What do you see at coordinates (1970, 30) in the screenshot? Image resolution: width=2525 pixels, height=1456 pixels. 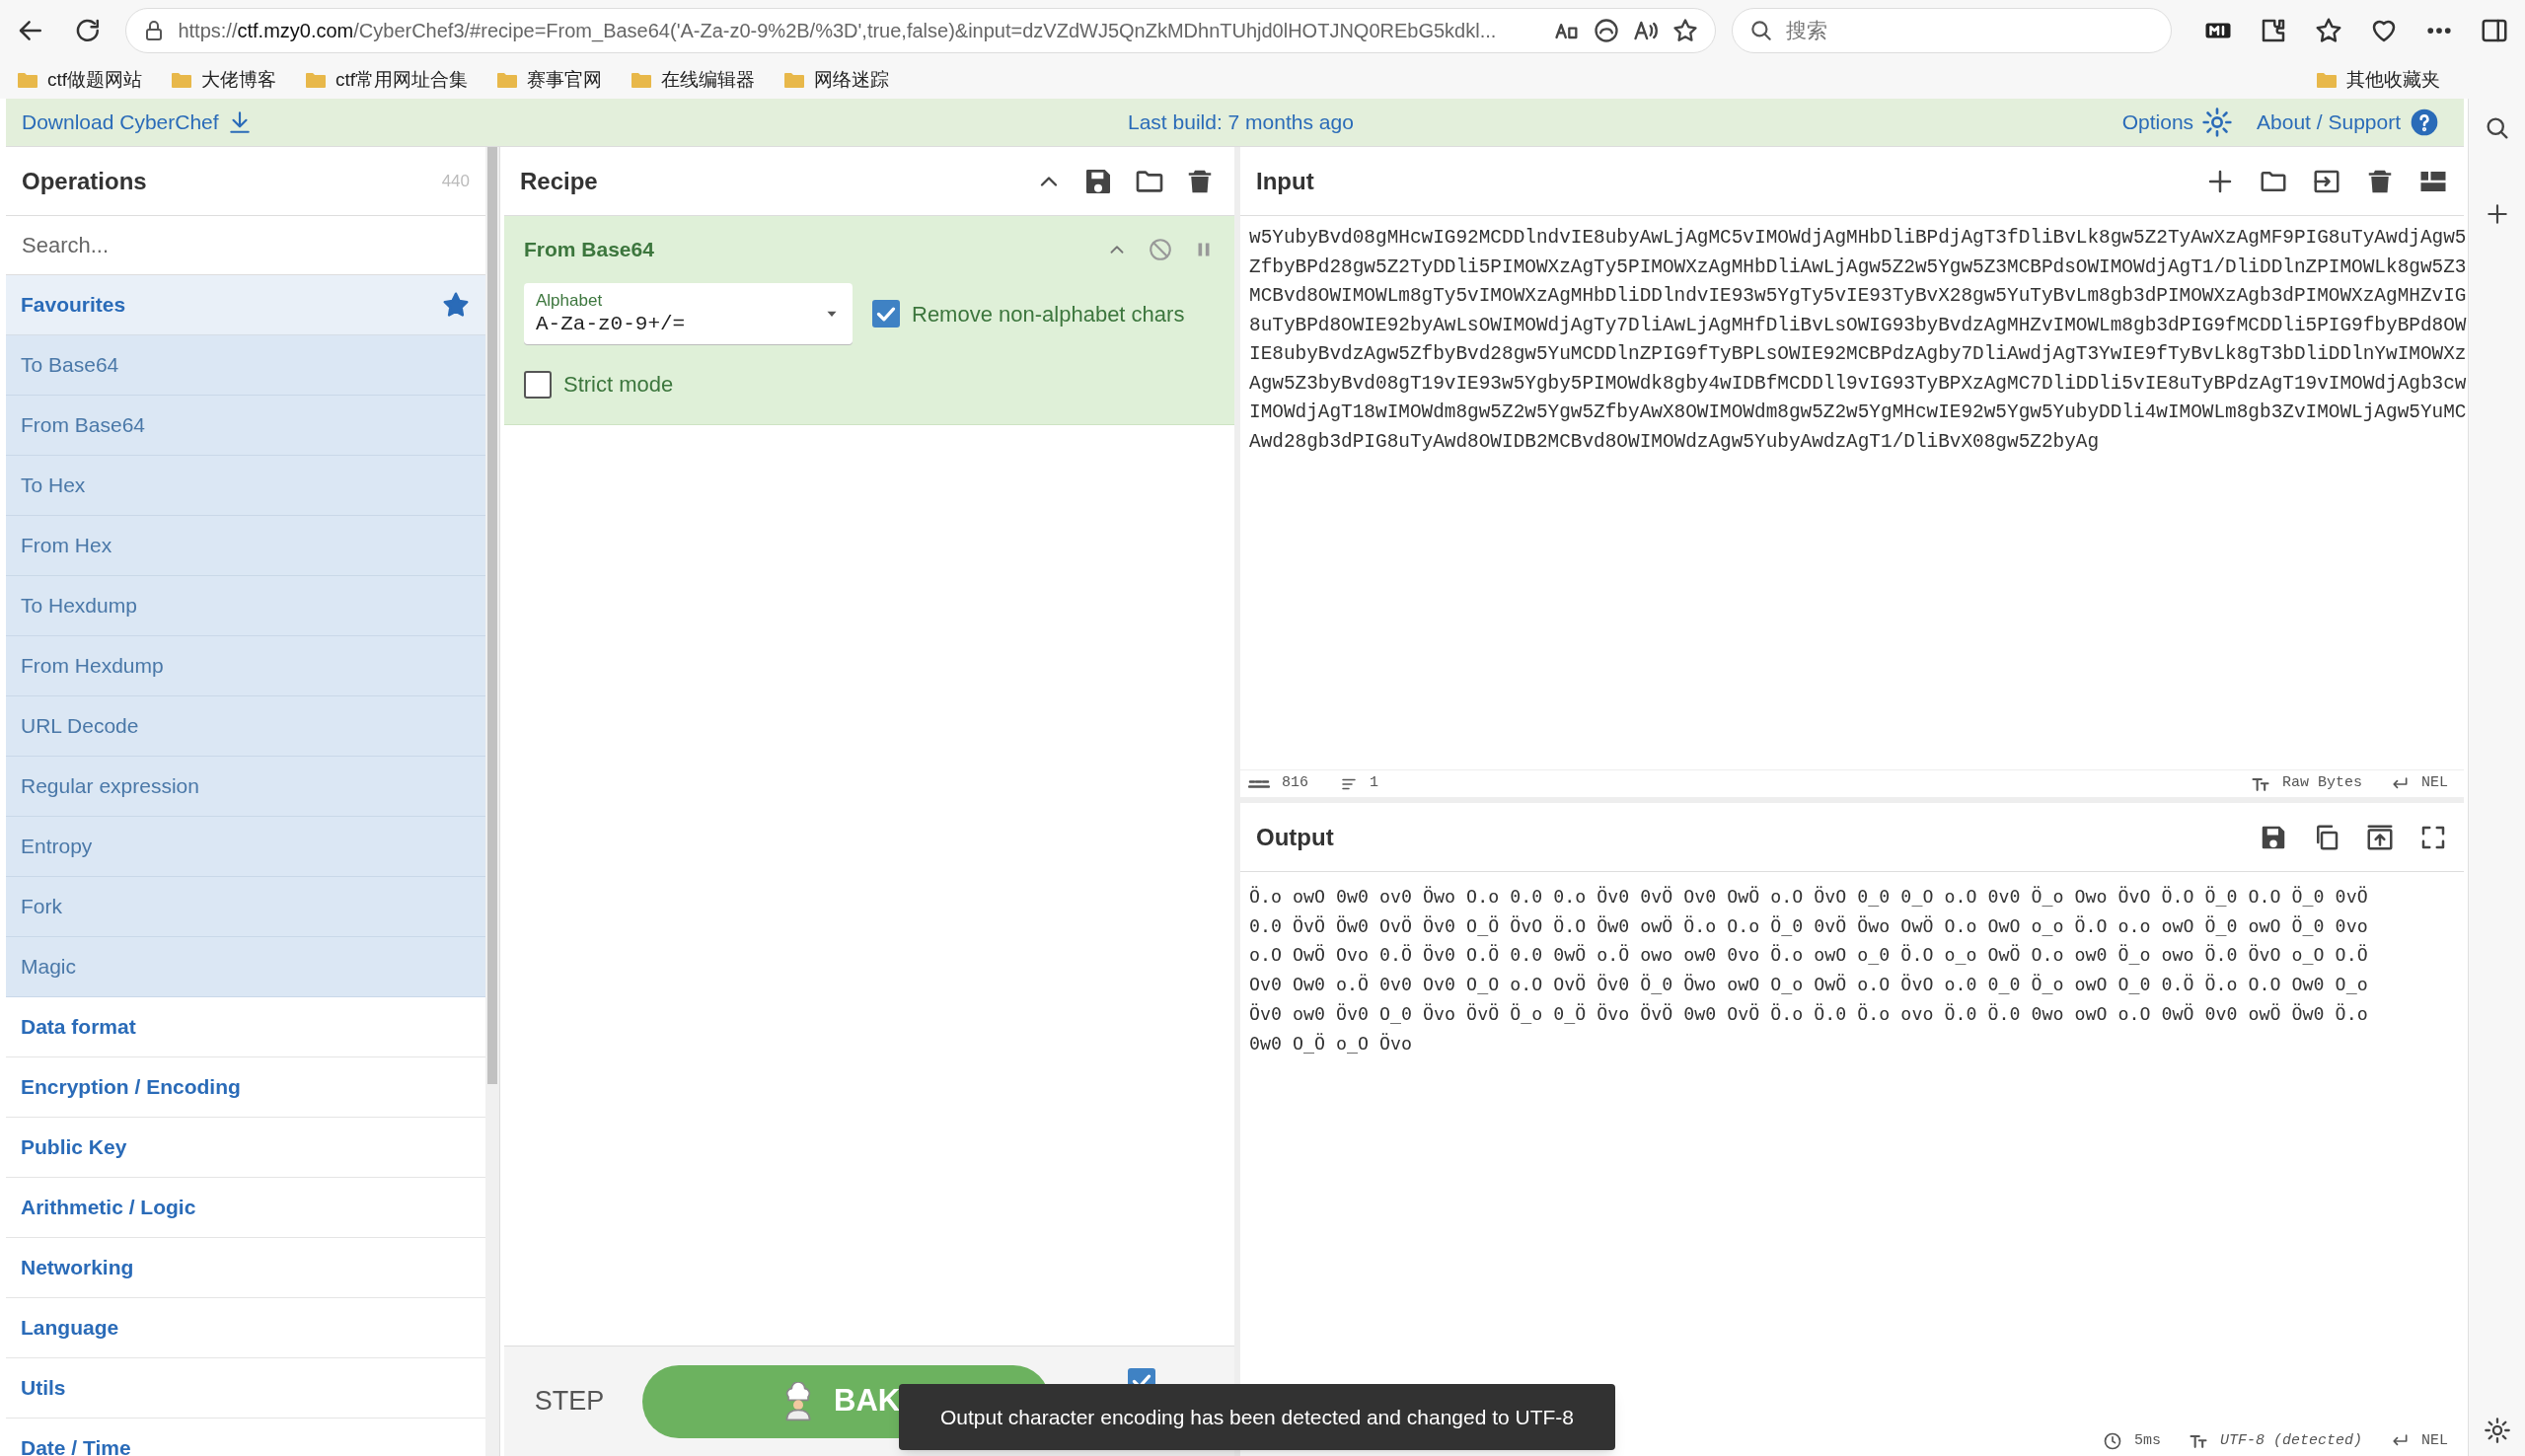 I see `search-input: 搜索` at bounding box center [1970, 30].